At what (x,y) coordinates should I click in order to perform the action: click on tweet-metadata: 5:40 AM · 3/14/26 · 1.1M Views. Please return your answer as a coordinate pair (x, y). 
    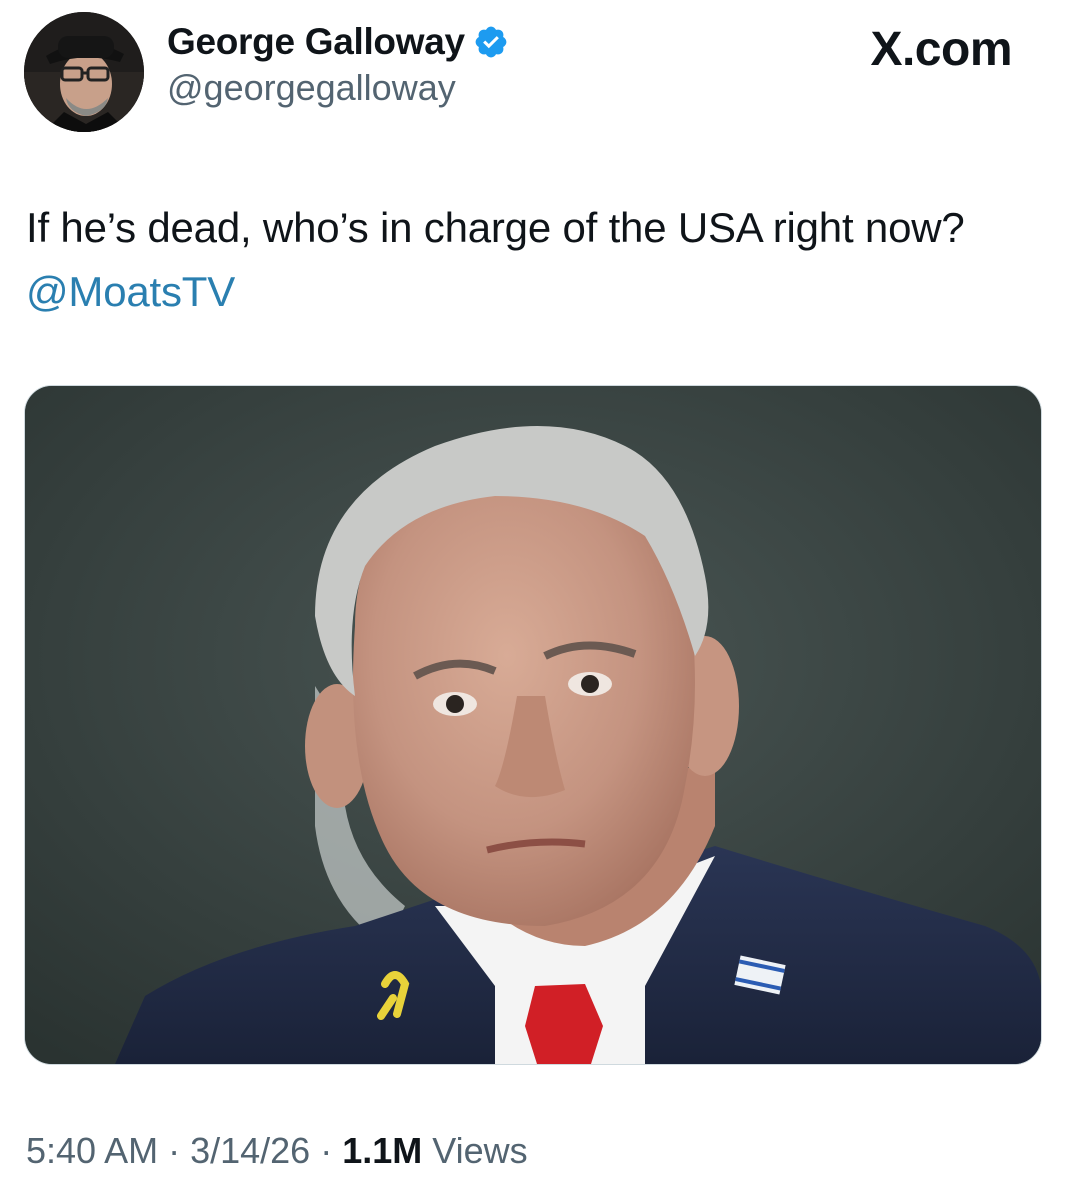
    Looking at the image, I should click on (277, 1151).